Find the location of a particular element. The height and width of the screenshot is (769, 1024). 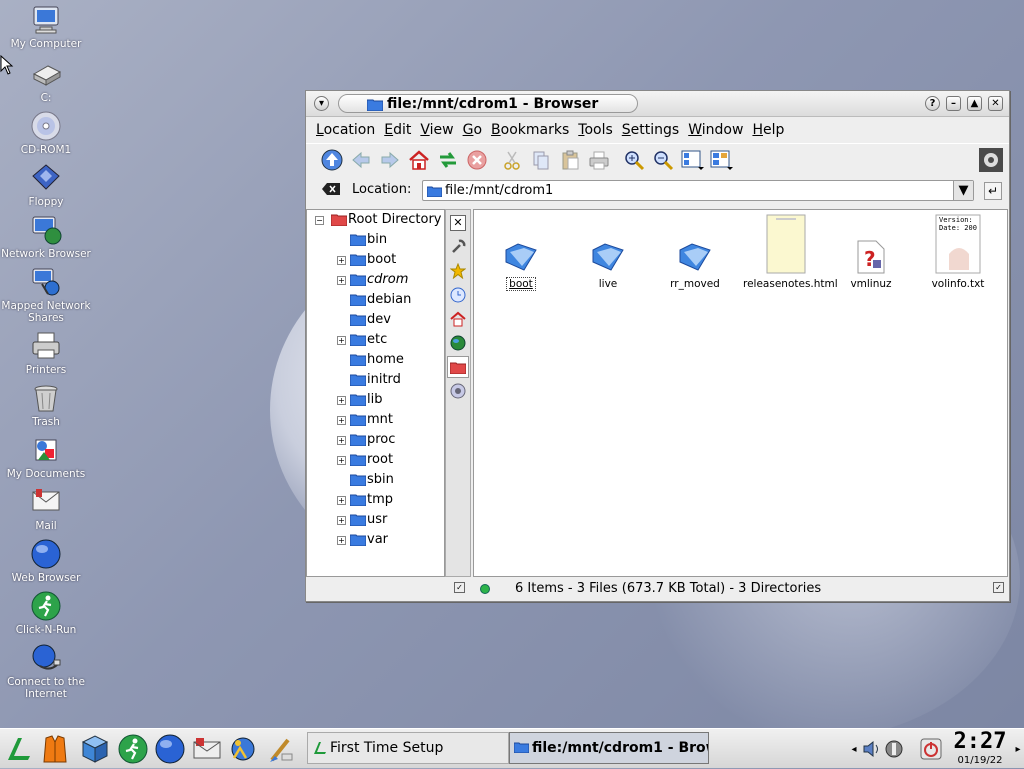

tree-item-root: + root is located at coordinates (375, 460).